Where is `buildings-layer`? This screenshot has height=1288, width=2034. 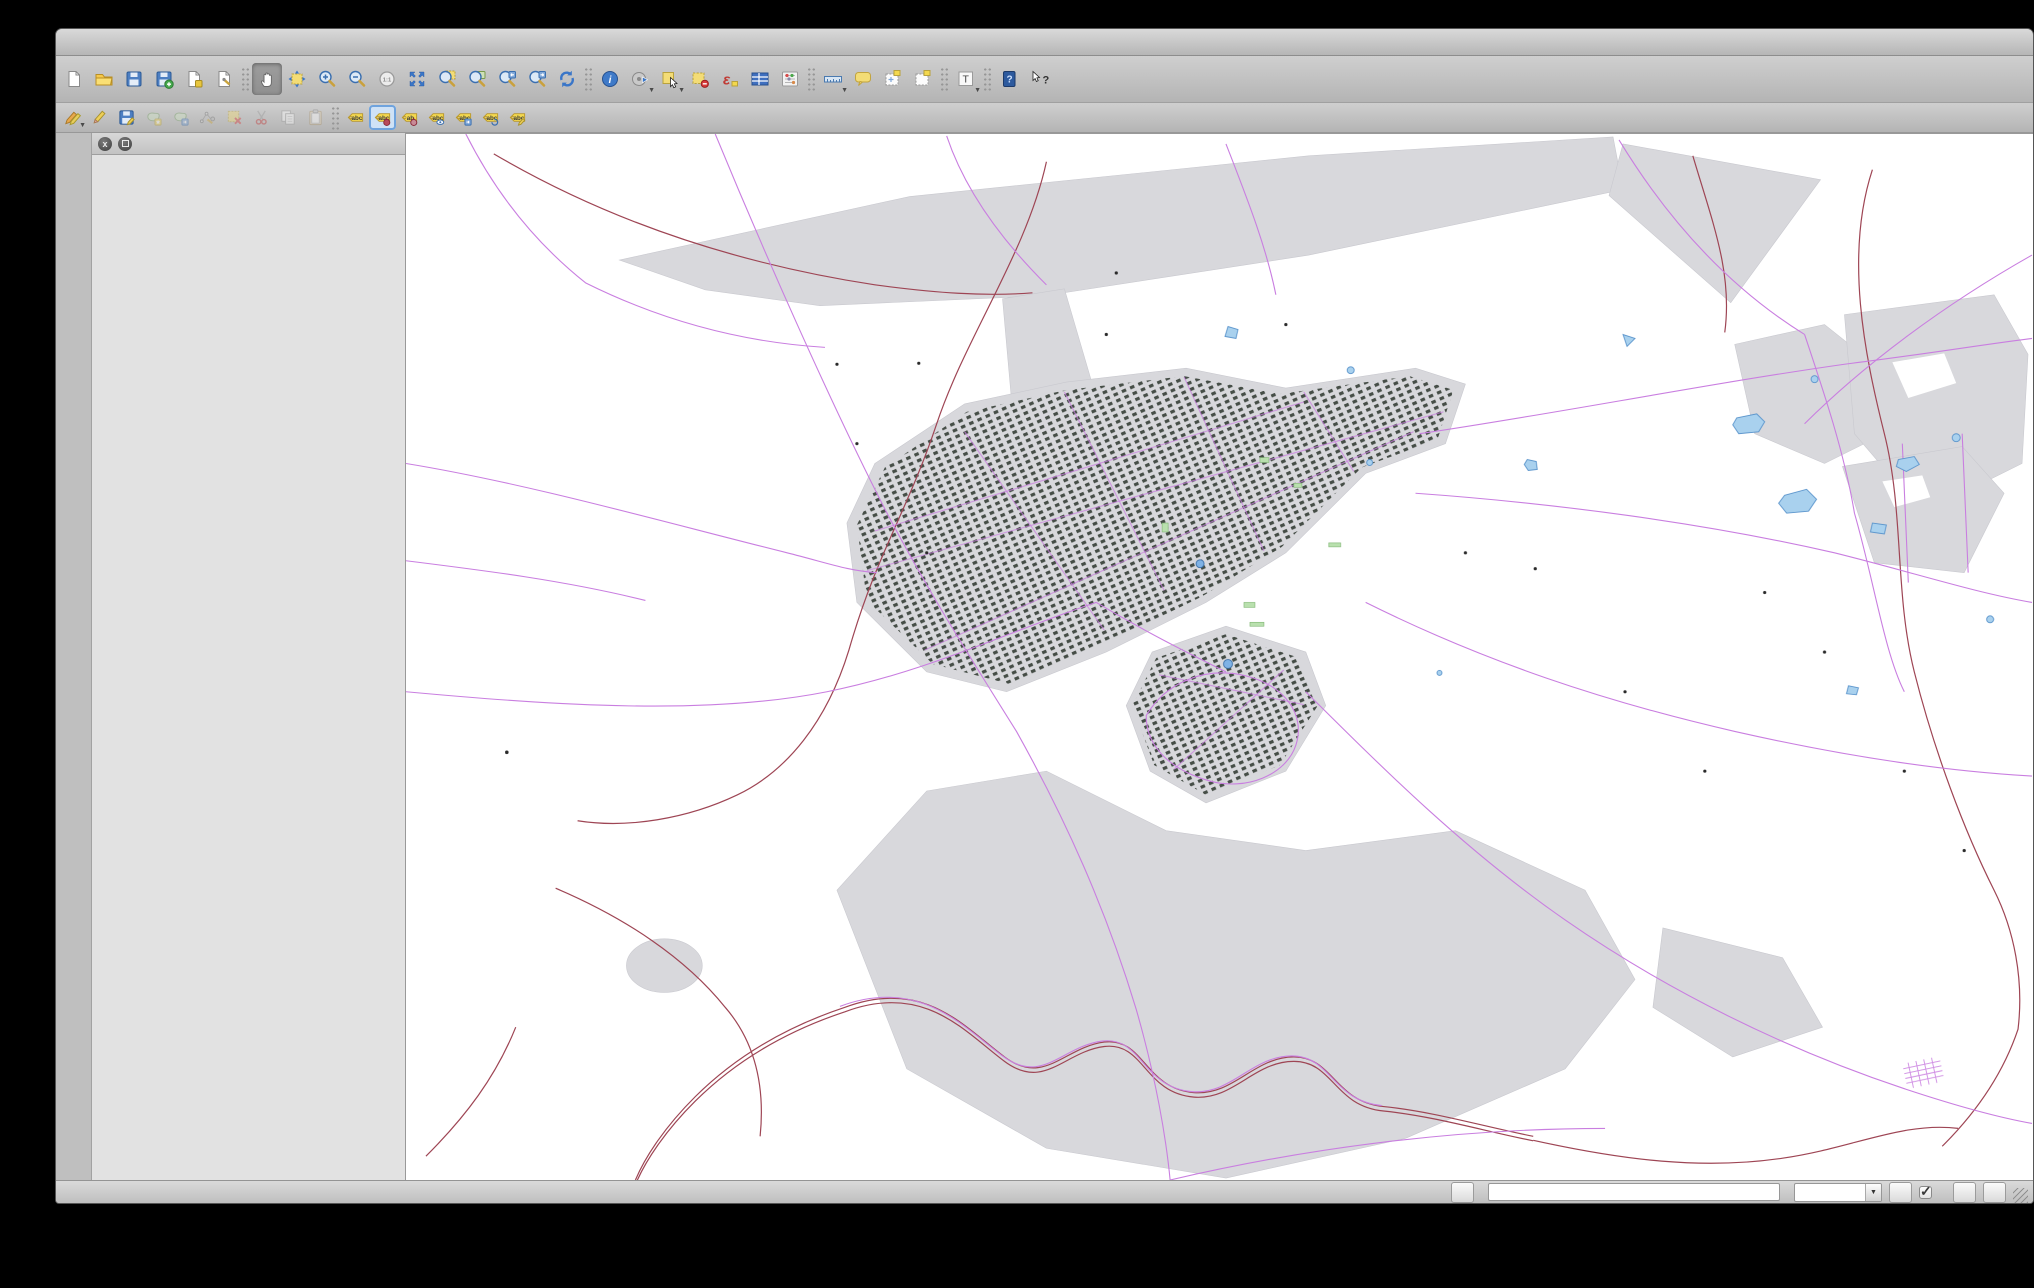 buildings-layer is located at coordinates (1155, 585).